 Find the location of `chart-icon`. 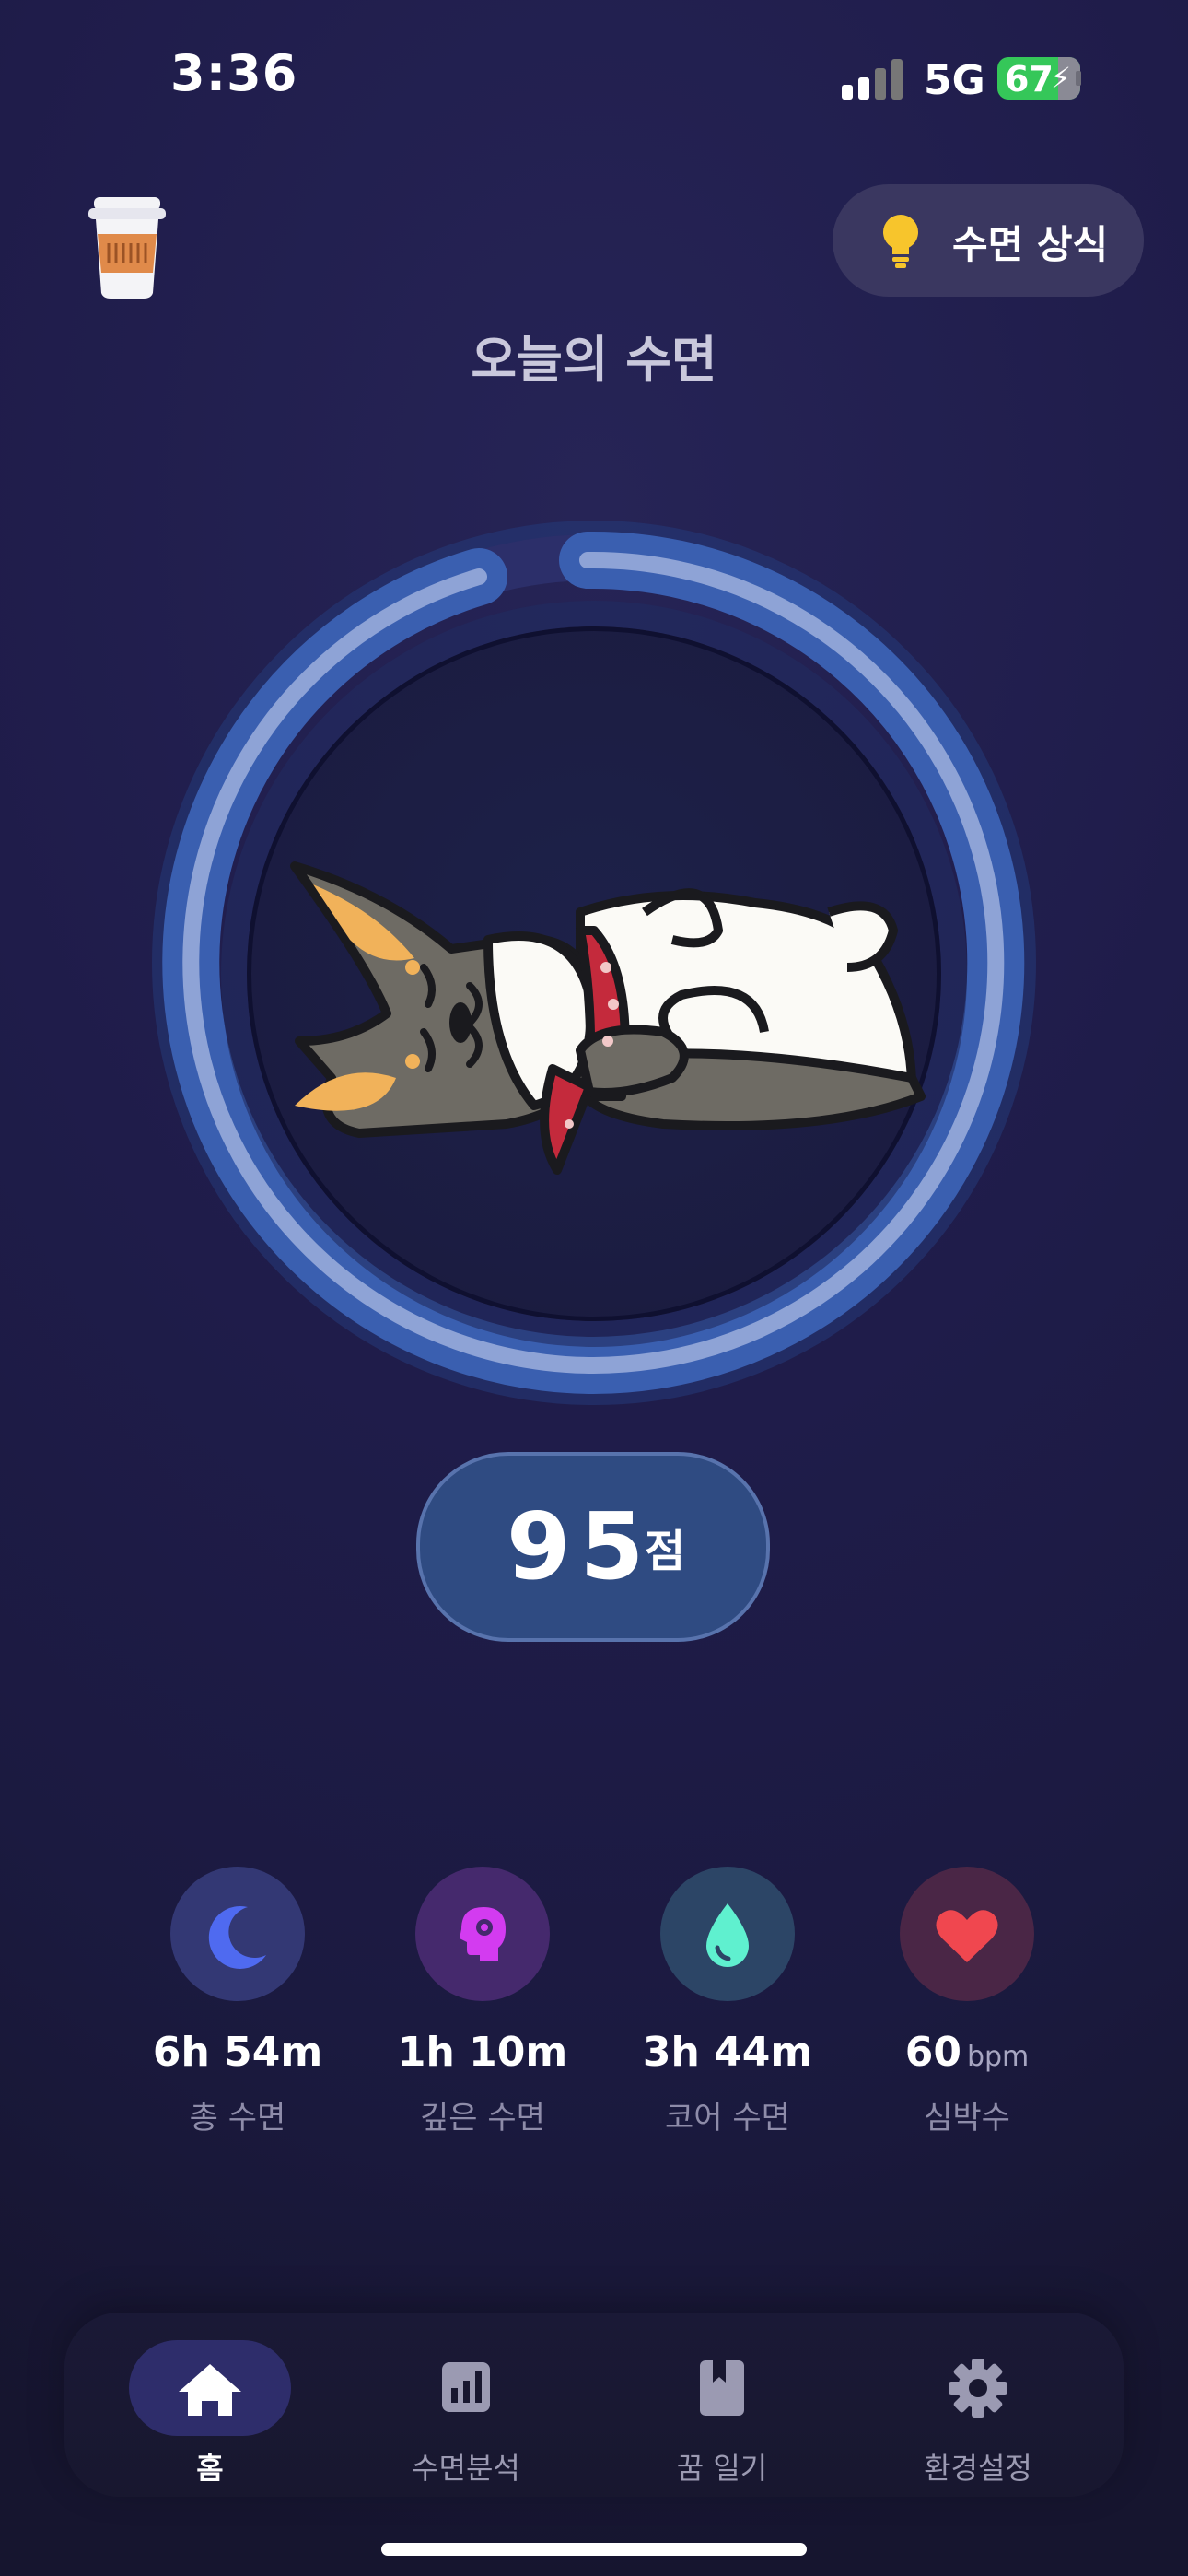

chart-icon is located at coordinates (466, 2388).